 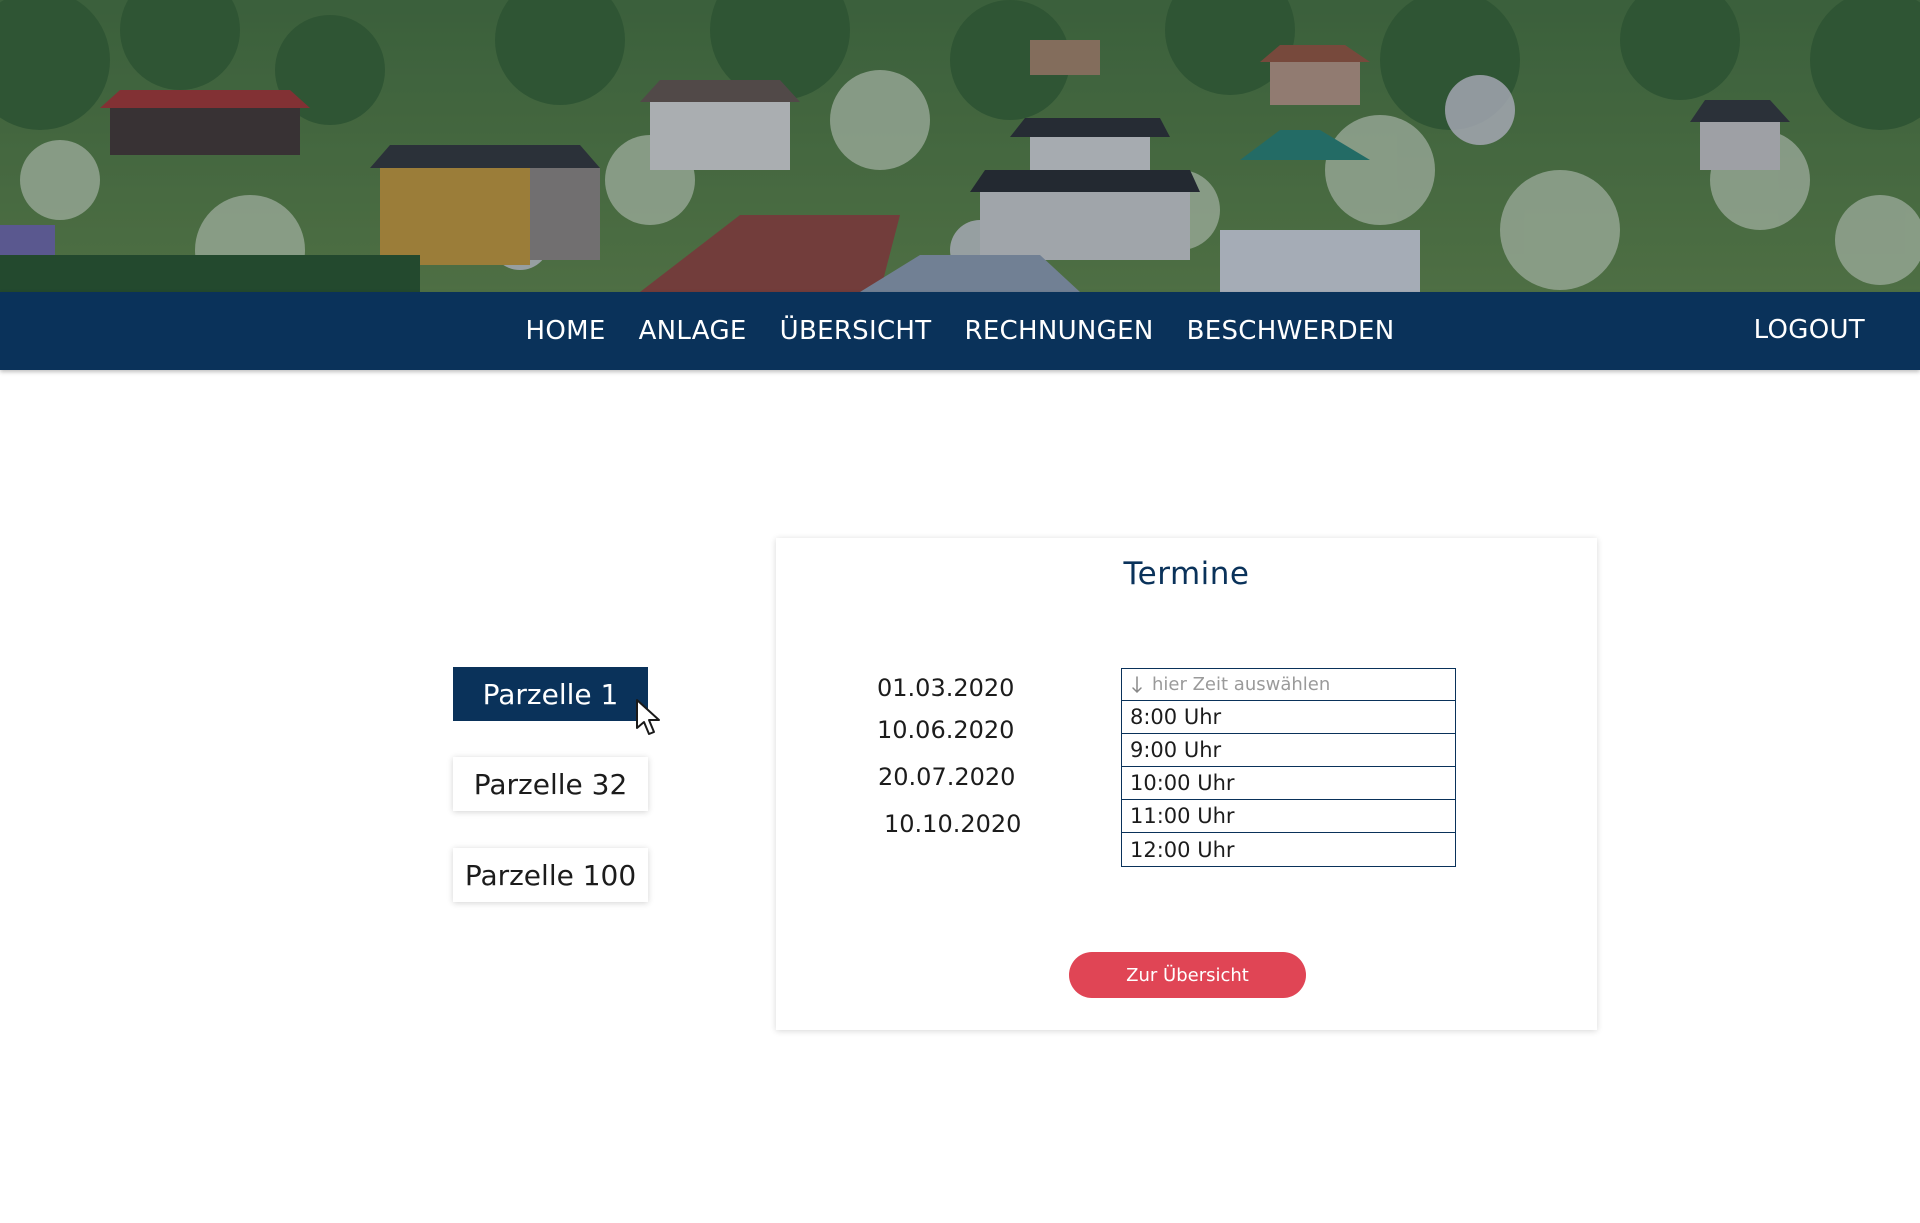 What do you see at coordinates (550, 875) in the screenshot?
I see `parcel-button-100: Parzelle 100` at bounding box center [550, 875].